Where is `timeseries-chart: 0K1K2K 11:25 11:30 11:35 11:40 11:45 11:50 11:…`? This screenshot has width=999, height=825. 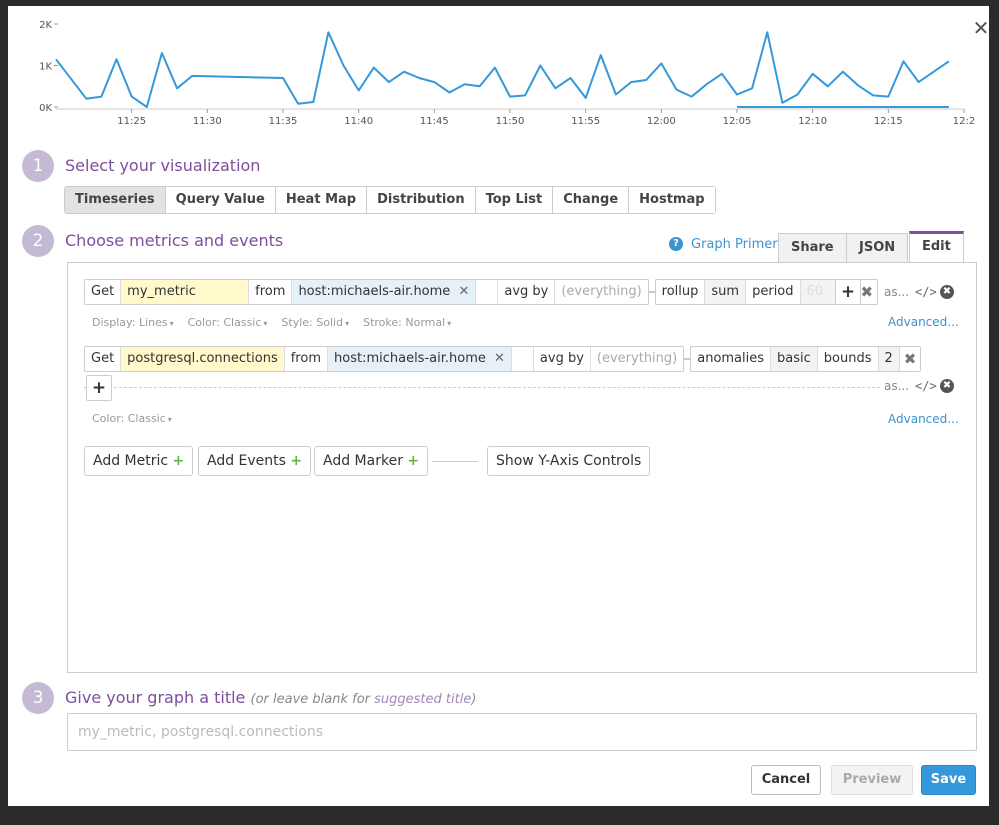 timeseries-chart: 0K1K2K 11:25 11:30 11:35 11:40 11:45 11:50 11:… is located at coordinates (507, 73).